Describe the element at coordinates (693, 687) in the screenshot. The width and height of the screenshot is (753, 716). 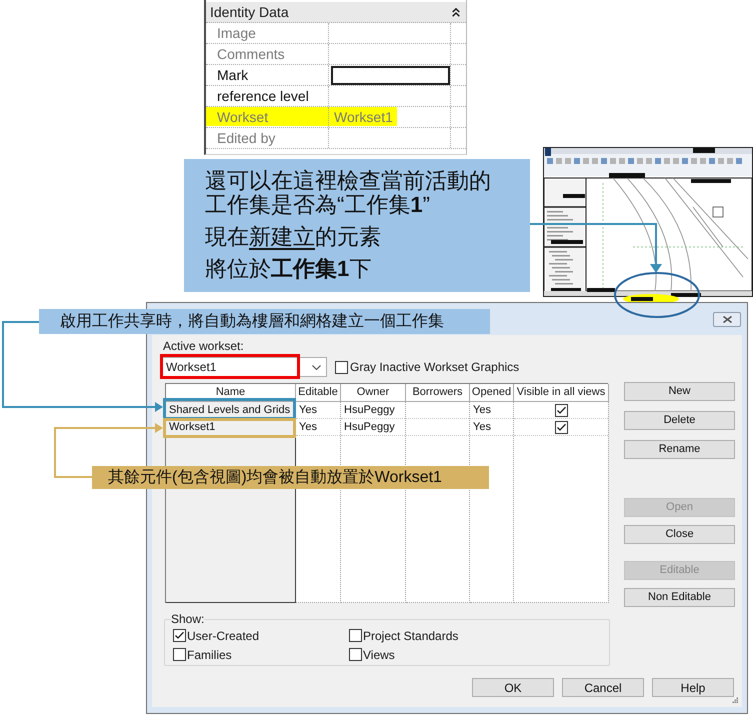
I see `dialog-button: Help` at that location.